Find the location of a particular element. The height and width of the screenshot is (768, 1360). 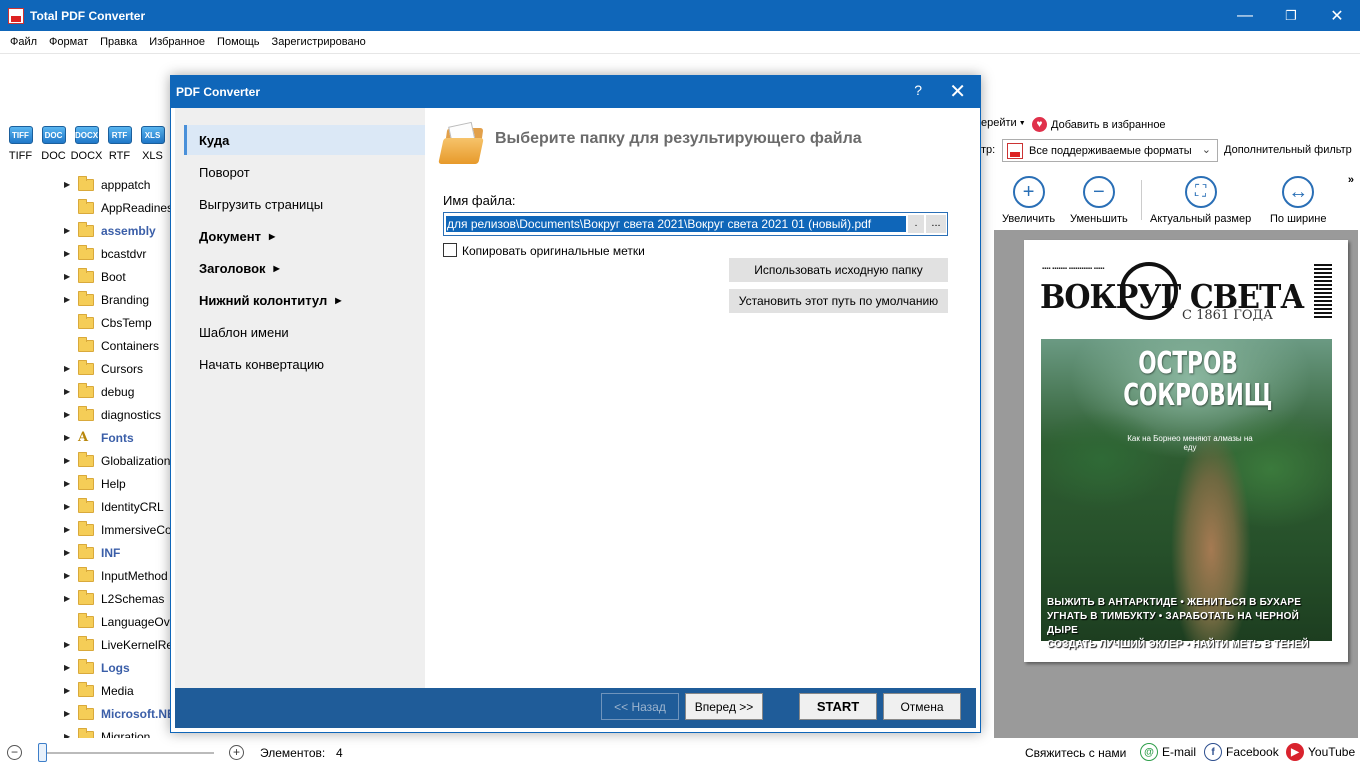

nav-item-header: Заголовок ▶ is located at coordinates (239, 268).